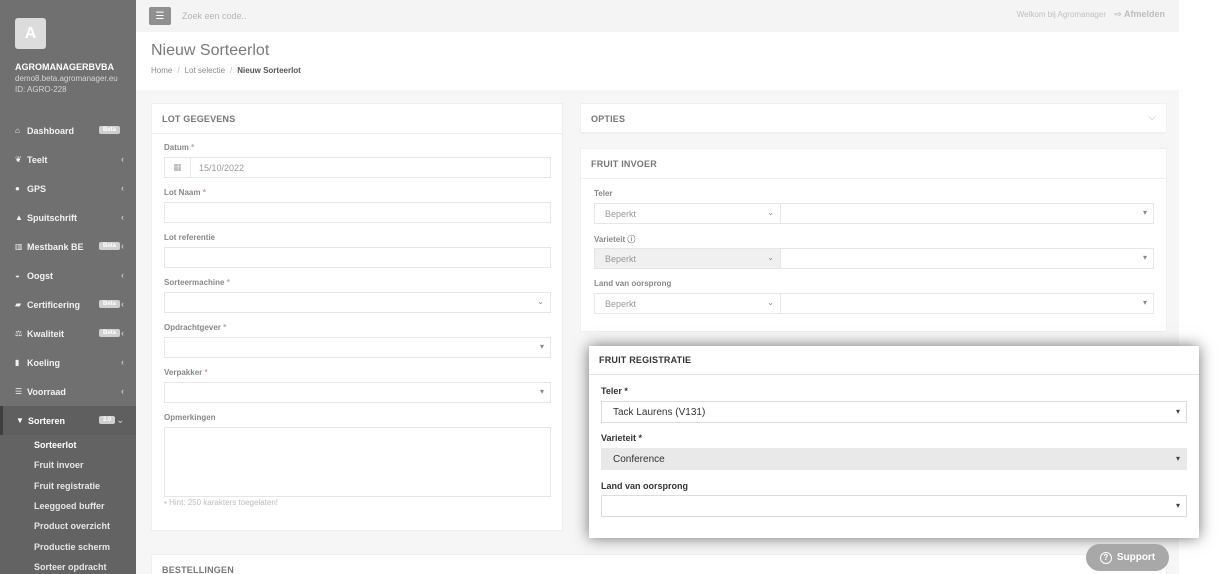 The image size is (1223, 574). I want to click on registratie-teler-value: Tack Laurens (V131), so click(659, 412).